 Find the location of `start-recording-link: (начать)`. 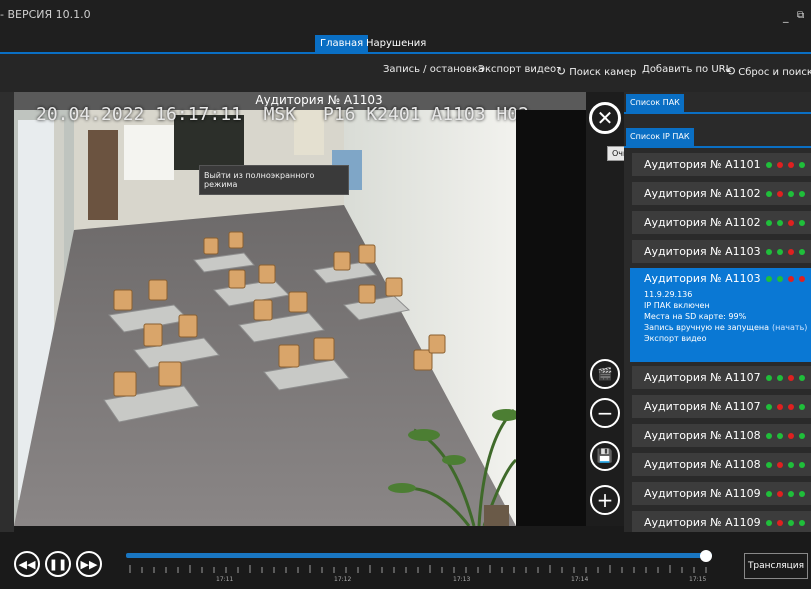

start-recording-link: (начать) is located at coordinates (789, 327).